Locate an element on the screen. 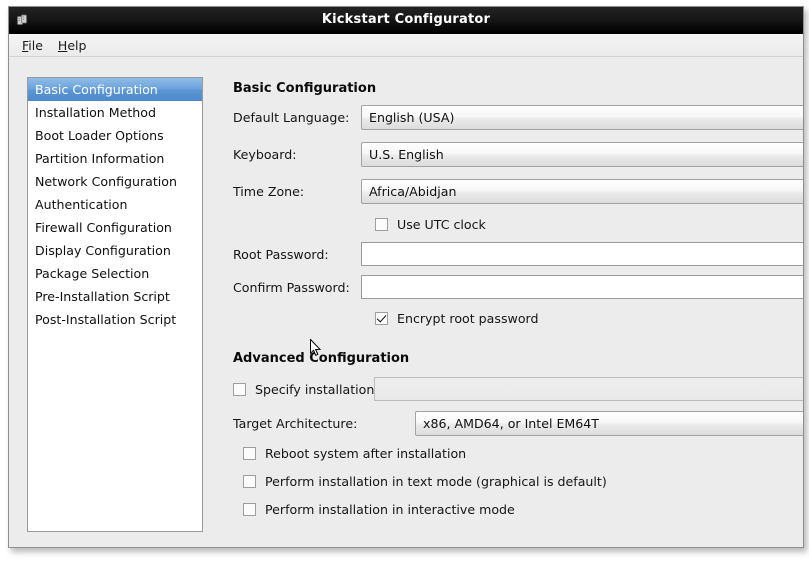 This screenshot has width=809, height=562. sidebar-item-post-installation-script: Post-Installation Script is located at coordinates (115, 319).